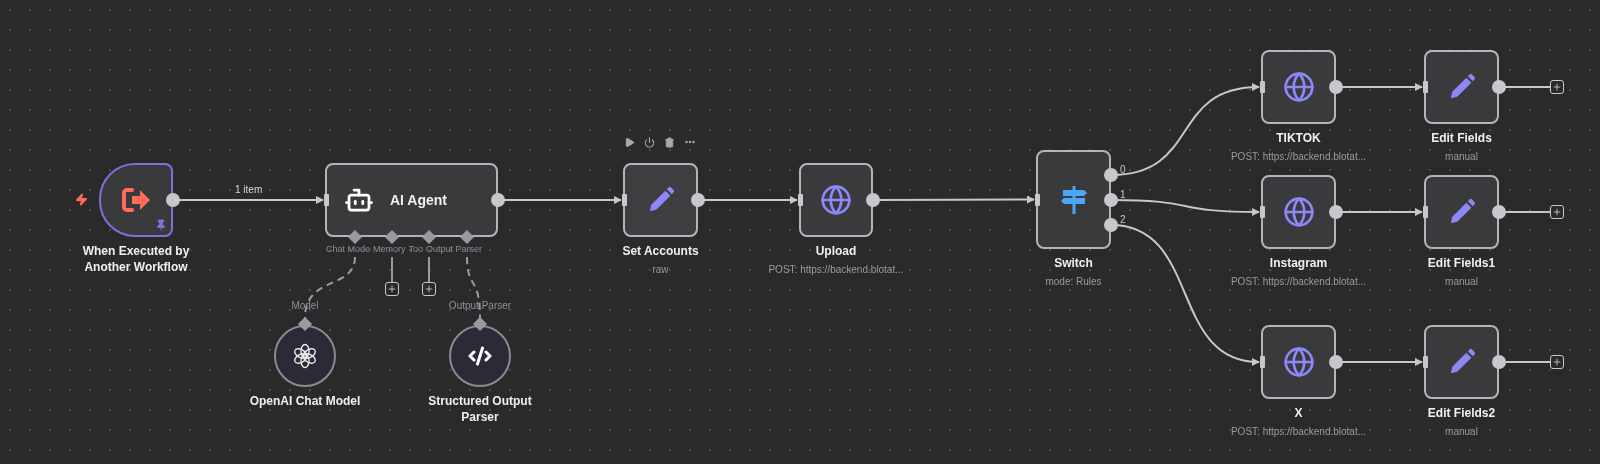 The height and width of the screenshot is (464, 1600). I want to click on node-title: X, so click(1298, 413).